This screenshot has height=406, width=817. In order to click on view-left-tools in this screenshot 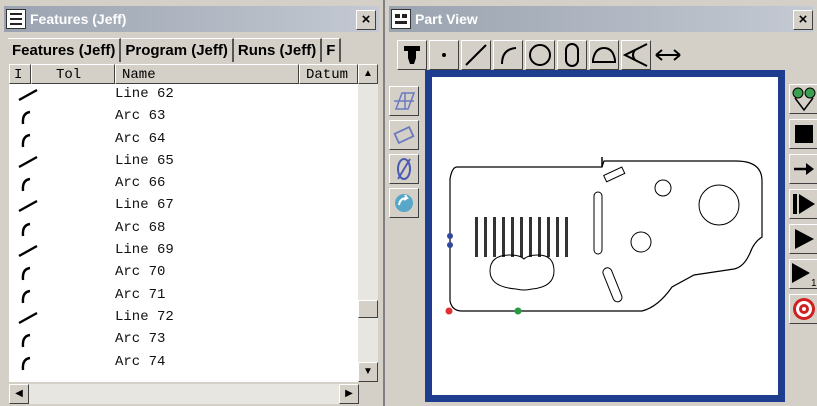, I will do `click(404, 154)`.